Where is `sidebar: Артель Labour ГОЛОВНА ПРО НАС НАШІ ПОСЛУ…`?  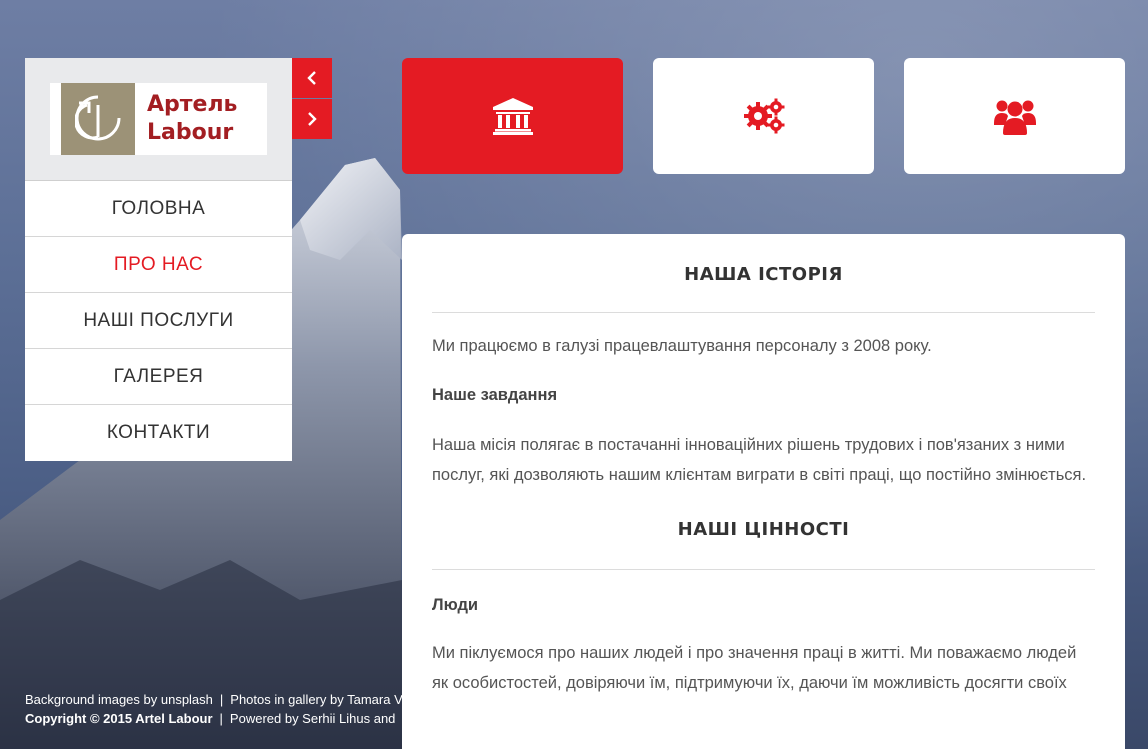 sidebar: Артель Labour ГОЛОВНА ПРО НАС НАШІ ПОСЛУ… is located at coordinates (158, 259).